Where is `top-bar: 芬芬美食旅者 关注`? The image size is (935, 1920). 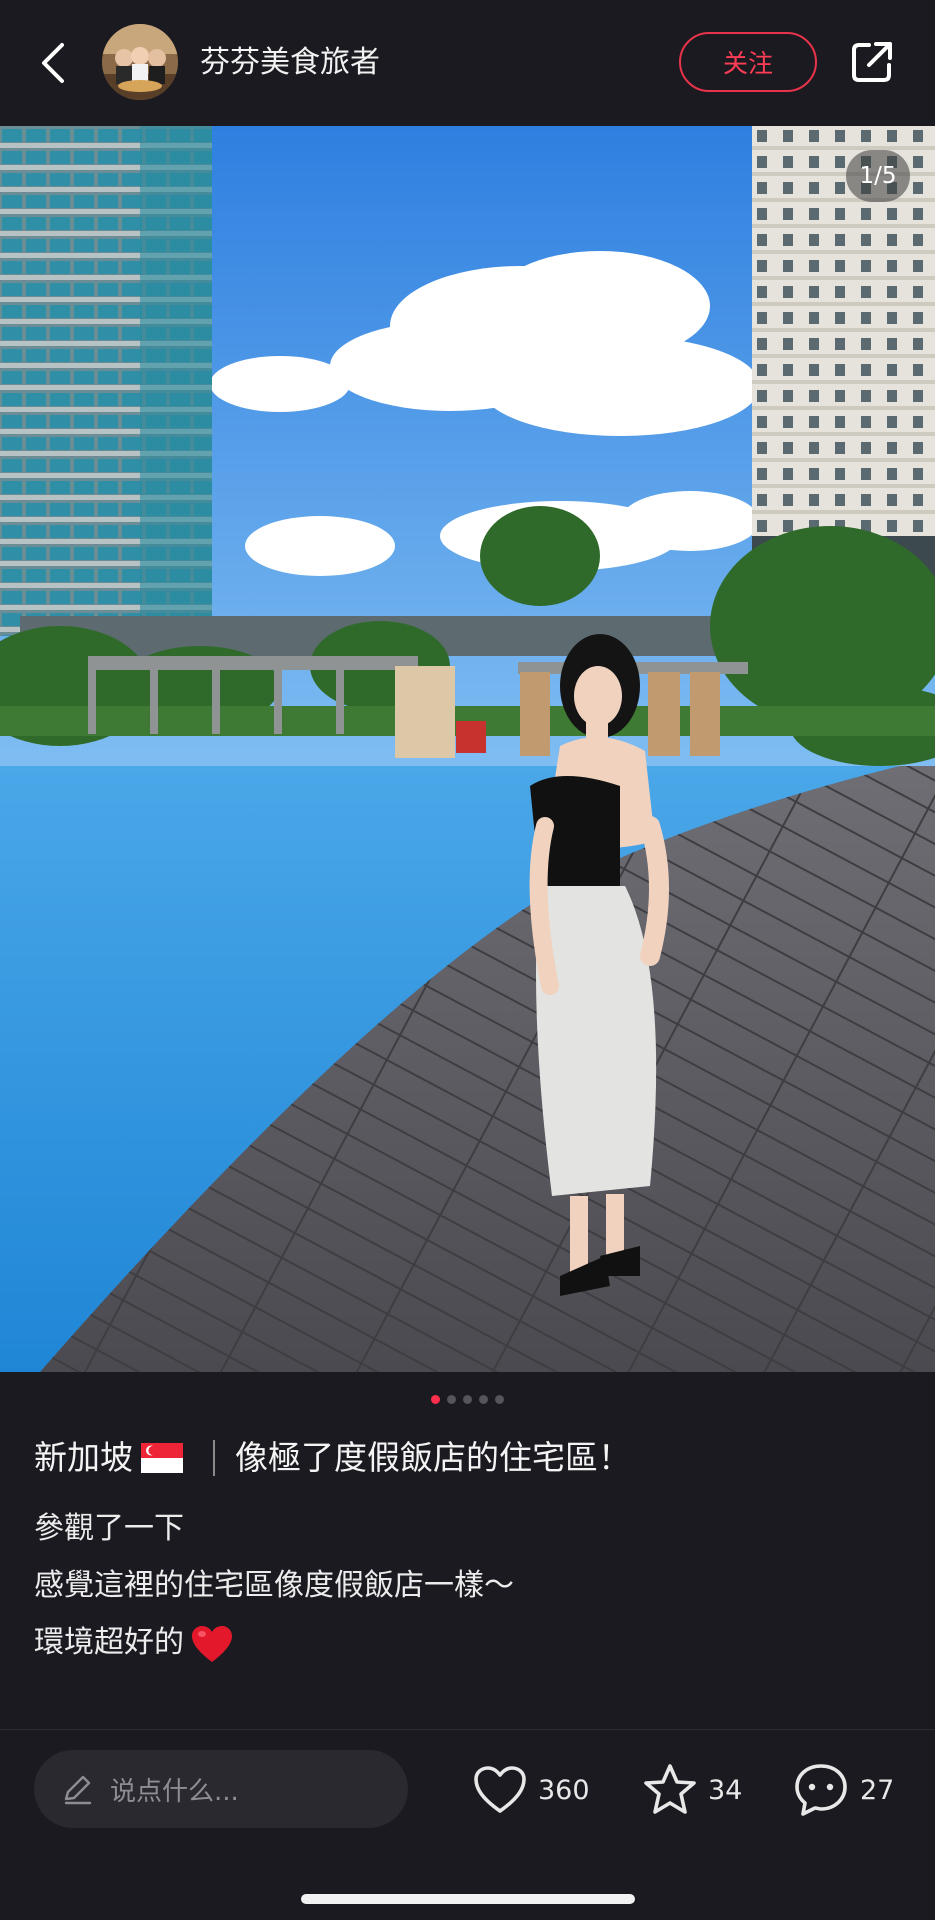 top-bar: 芬芬美食旅者 关注 is located at coordinates (467, 63).